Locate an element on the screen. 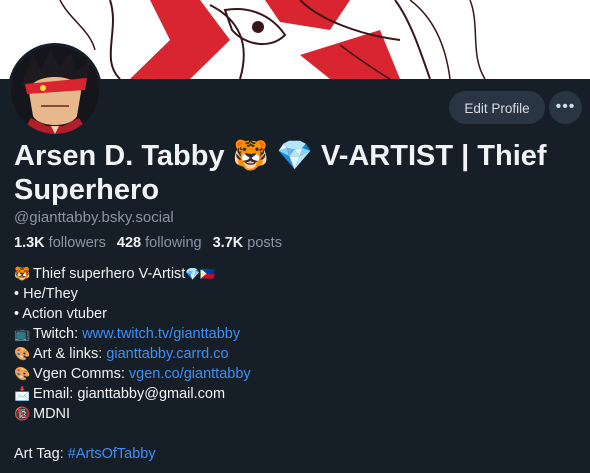  more-options-button: ••• is located at coordinates (565, 107).